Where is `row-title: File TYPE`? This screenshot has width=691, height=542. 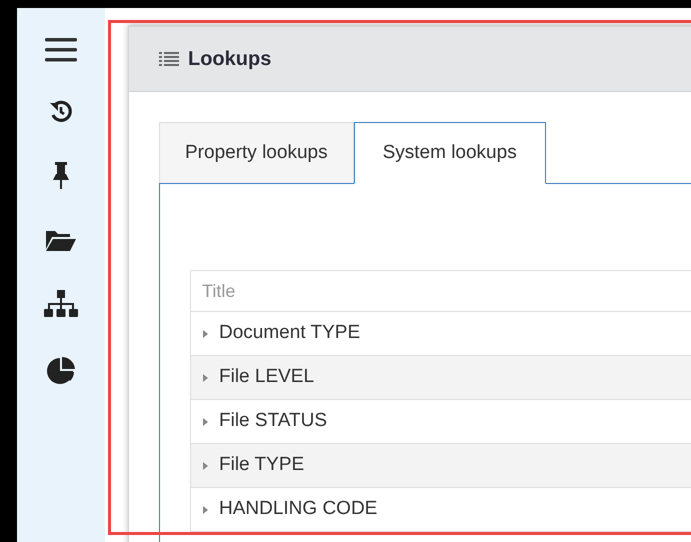 row-title: File TYPE is located at coordinates (261, 465).